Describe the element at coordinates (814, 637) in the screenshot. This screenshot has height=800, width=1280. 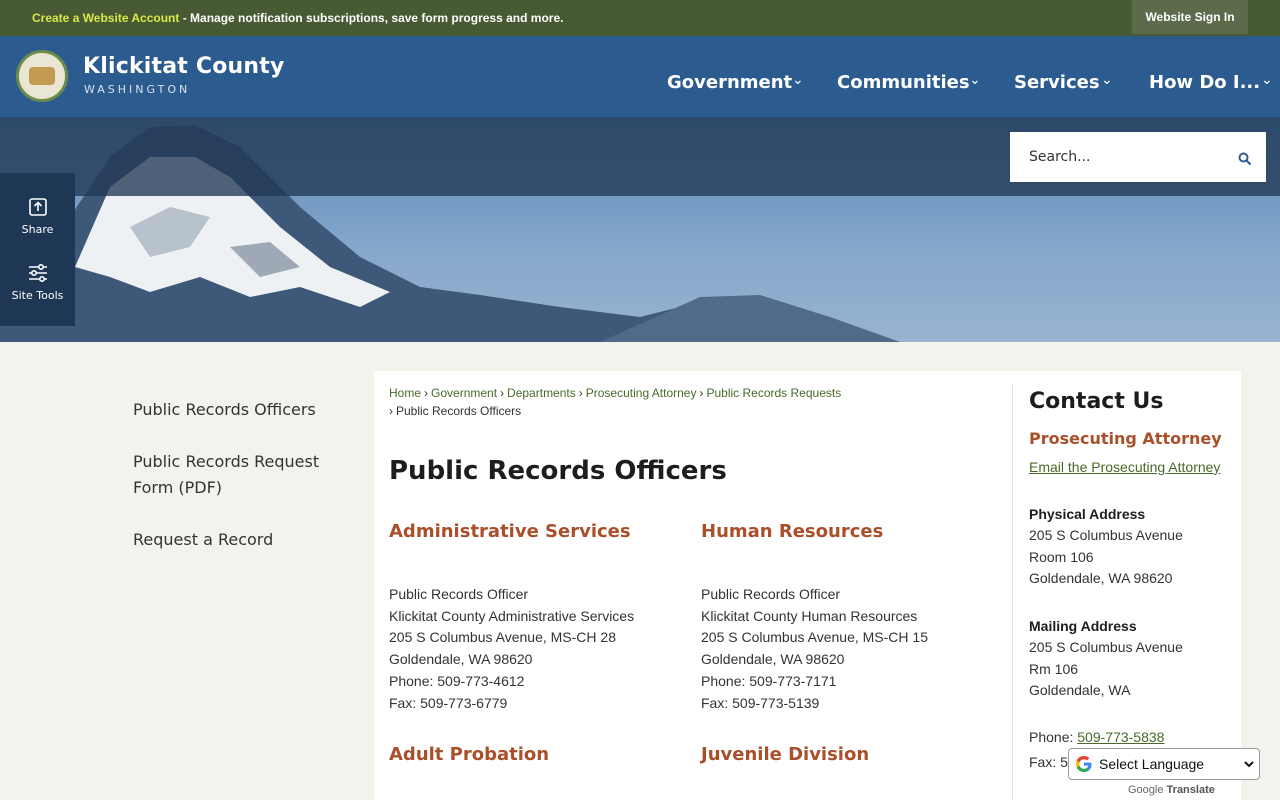
I see `address-line: 205 S Columbus Avenue, MS-CH 15` at that location.